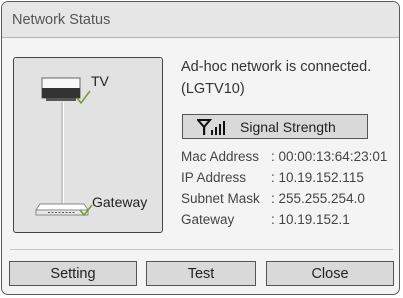  What do you see at coordinates (214, 177) in the screenshot?
I see `ip-address-label: IP Address` at bounding box center [214, 177].